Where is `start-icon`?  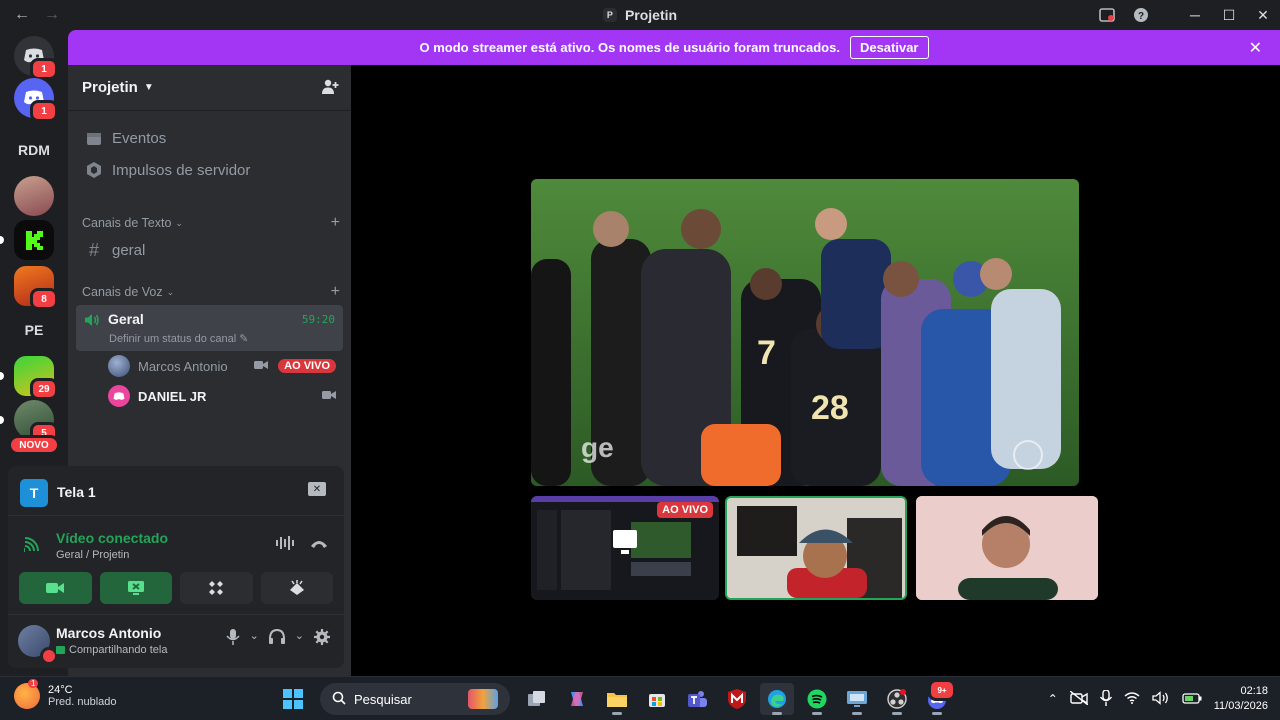
start-icon is located at coordinates (293, 699).